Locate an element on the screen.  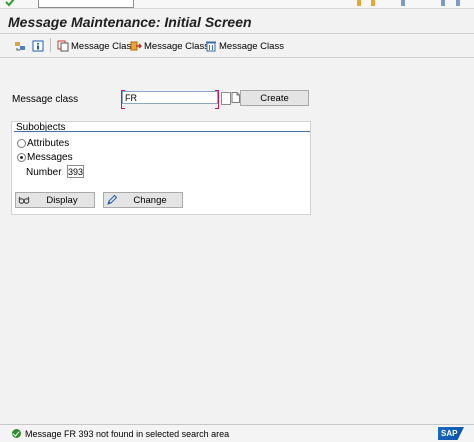
number-input: 393 is located at coordinates (75, 171).